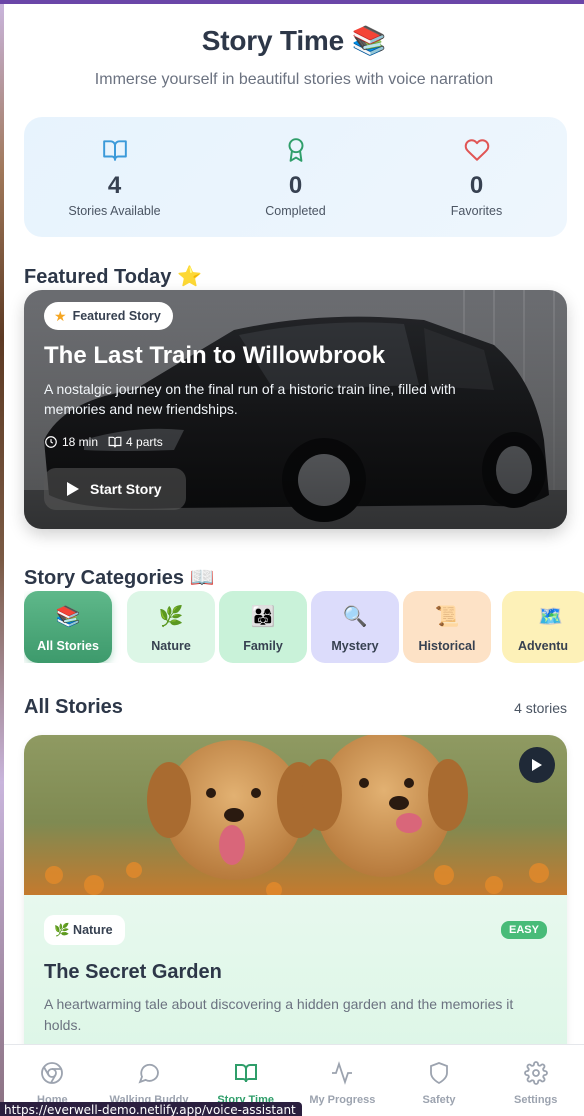 This screenshot has height=1116, width=584. Describe the element at coordinates (113, 277) in the screenshot. I see `featured-section-title: Featured Today ⭐` at that location.